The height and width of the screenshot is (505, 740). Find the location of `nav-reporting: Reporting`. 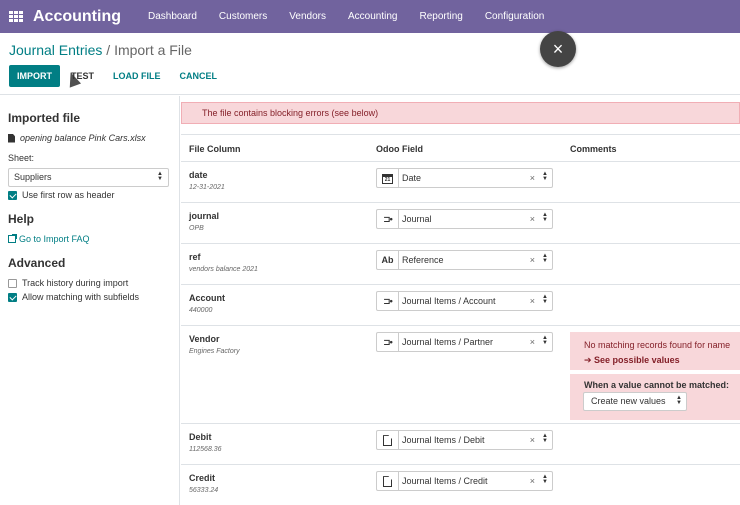

nav-reporting: Reporting is located at coordinates (440, 16).